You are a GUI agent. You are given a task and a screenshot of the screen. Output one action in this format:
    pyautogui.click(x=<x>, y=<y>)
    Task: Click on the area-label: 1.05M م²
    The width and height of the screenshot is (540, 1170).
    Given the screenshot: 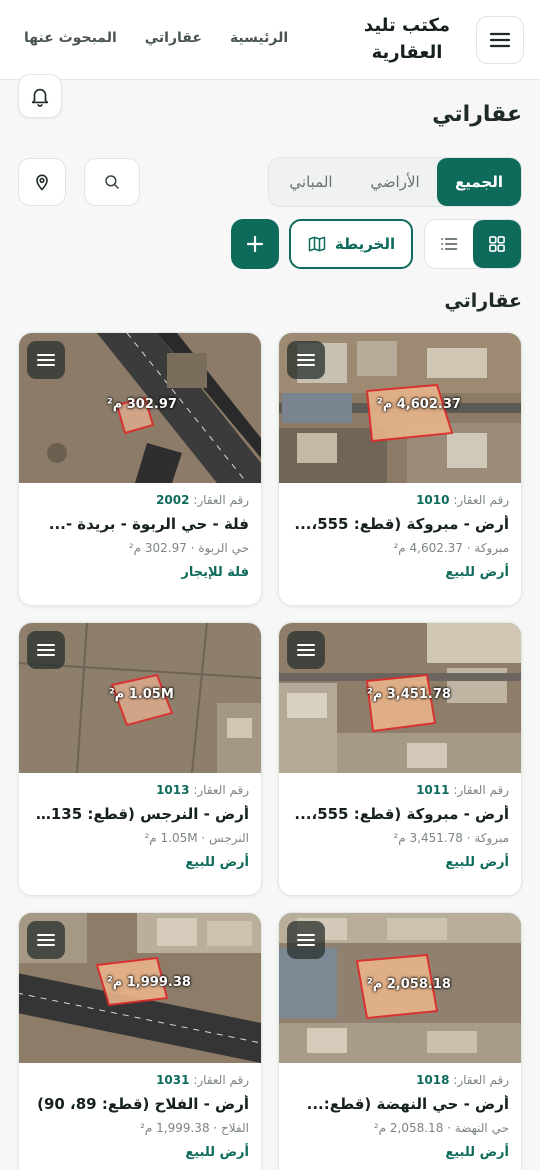 What is the action you would take?
    pyautogui.click(x=141, y=694)
    